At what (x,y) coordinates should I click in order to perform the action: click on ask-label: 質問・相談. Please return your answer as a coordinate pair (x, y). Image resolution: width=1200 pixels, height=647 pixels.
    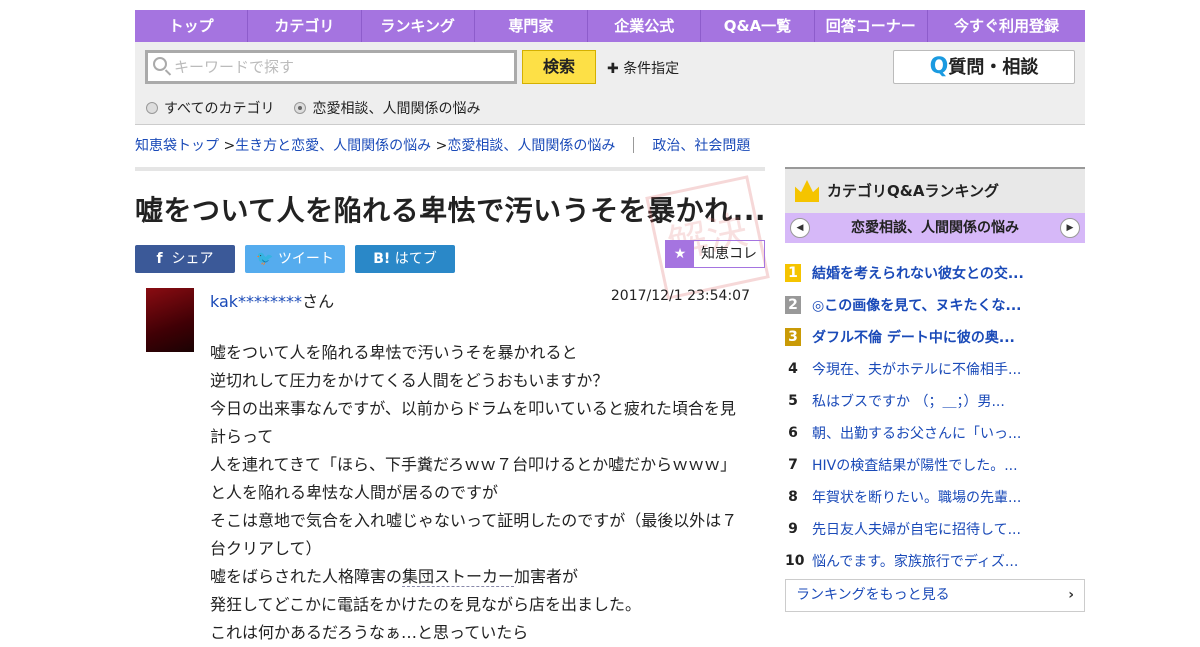
    Looking at the image, I should click on (993, 67).